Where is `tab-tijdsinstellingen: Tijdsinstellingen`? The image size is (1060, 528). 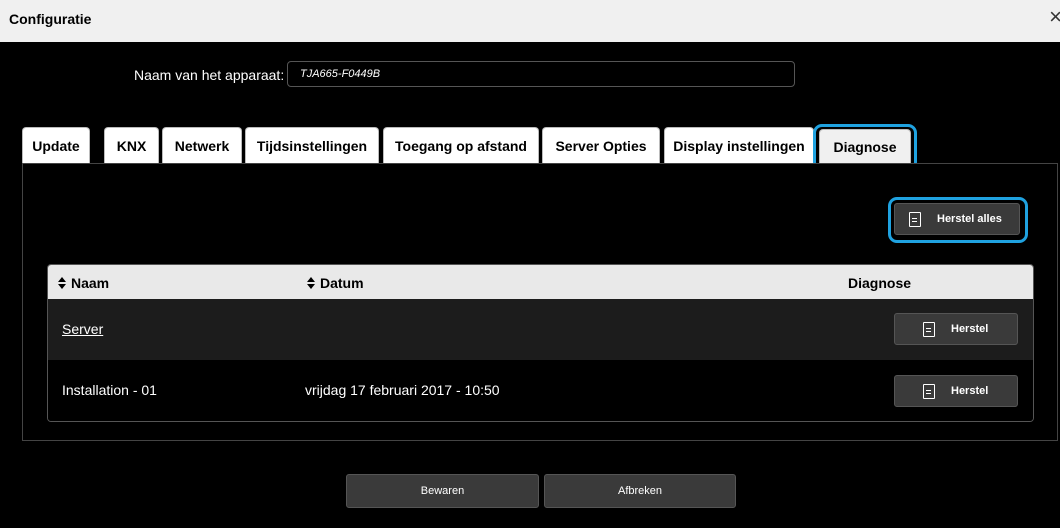 tab-tijdsinstellingen: Tijdsinstellingen is located at coordinates (312, 145).